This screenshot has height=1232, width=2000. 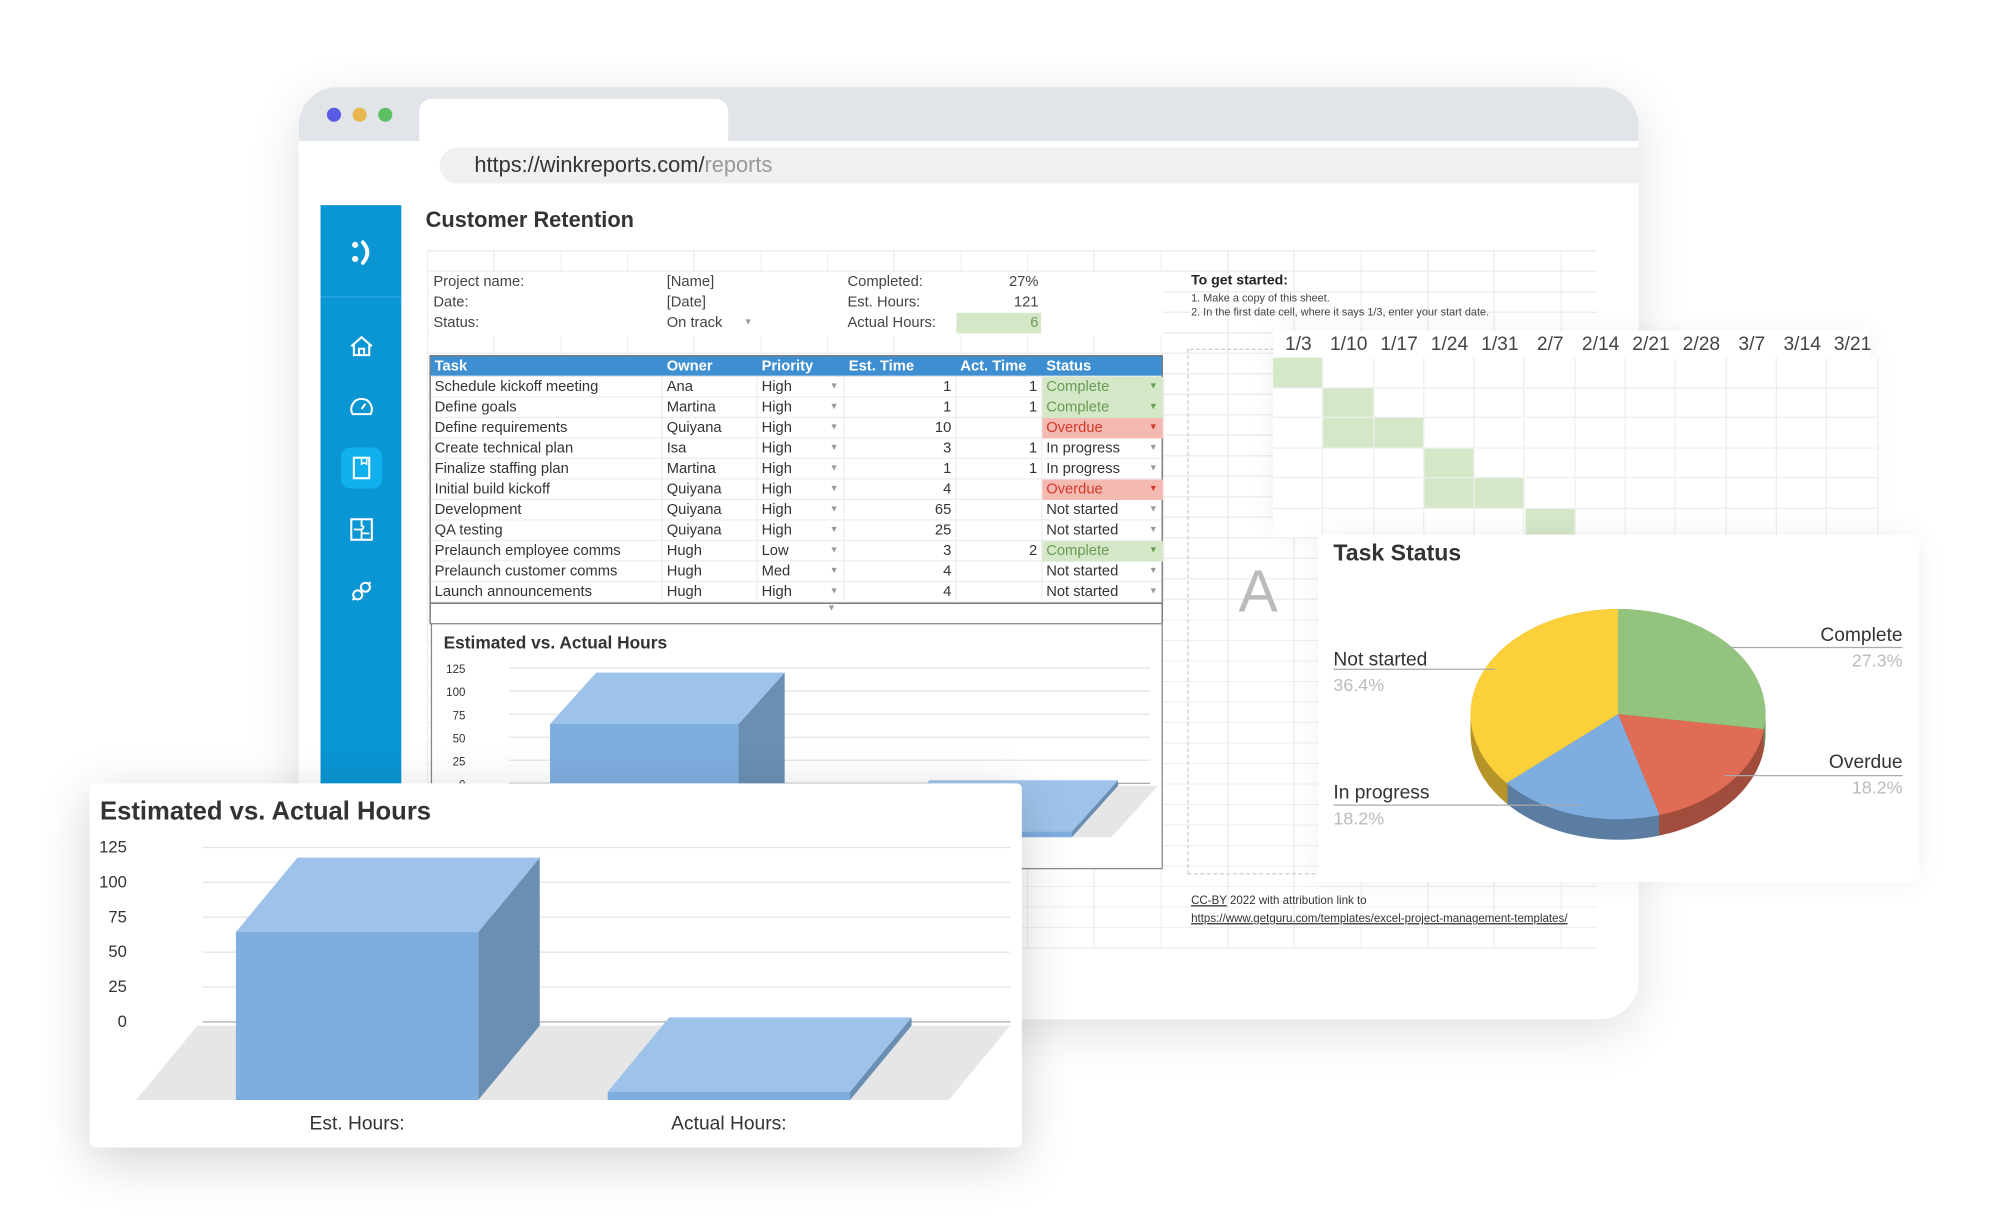 I want to click on act-time-value: 1, so click(x=1033, y=449).